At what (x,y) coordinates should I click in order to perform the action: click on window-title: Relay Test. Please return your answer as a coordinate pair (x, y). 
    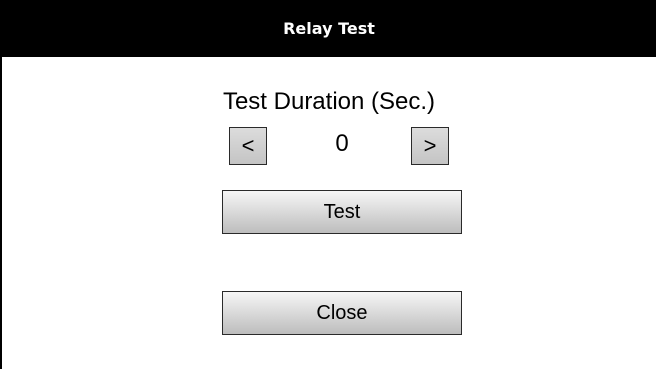
    Looking at the image, I should click on (329, 28).